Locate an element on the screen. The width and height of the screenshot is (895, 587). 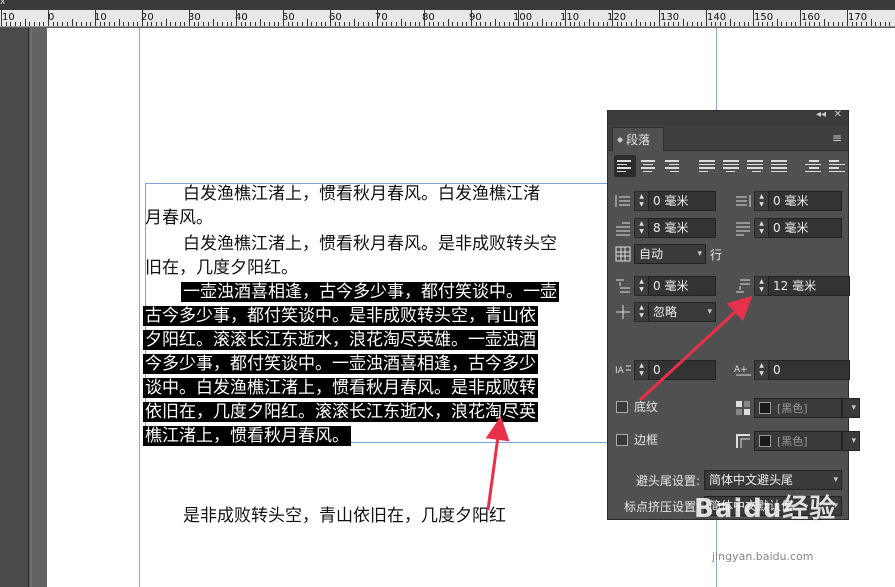
watermark-url: jingyan.baidu.com is located at coordinates (763, 556).